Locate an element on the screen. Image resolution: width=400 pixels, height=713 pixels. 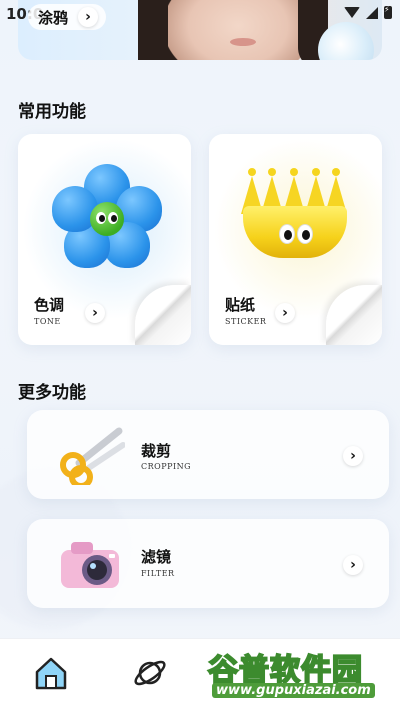
feature-card-subtitle: STICKER is located at coordinates (246, 321).